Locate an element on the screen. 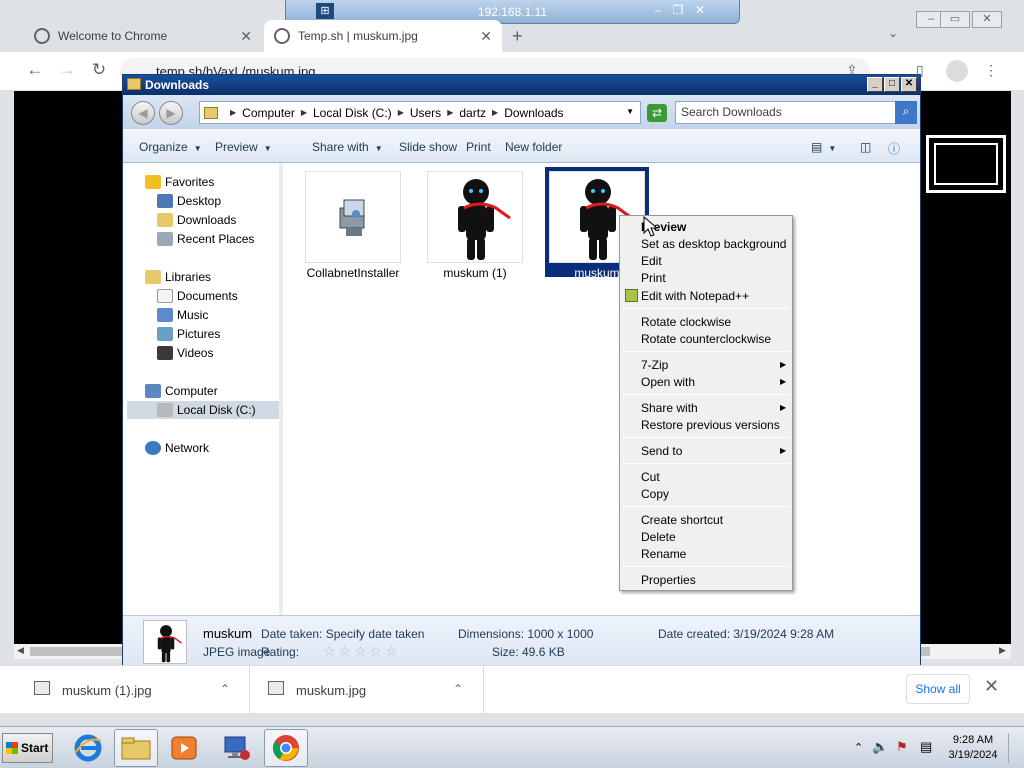 The width and height of the screenshot is (1024, 768). rating-stars: ☆☆☆☆☆ is located at coordinates (362, 651).